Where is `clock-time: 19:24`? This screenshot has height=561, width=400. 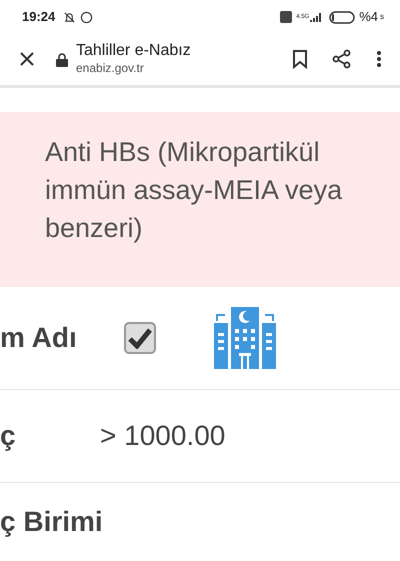 clock-time: 19:24 is located at coordinates (39, 17).